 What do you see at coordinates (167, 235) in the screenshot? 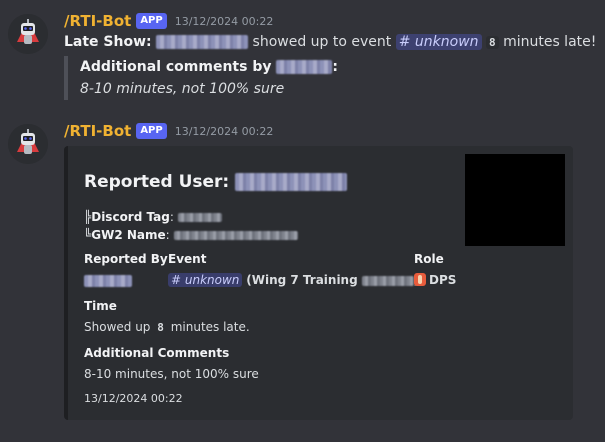
I see `gw2-name-sep: :` at bounding box center [167, 235].